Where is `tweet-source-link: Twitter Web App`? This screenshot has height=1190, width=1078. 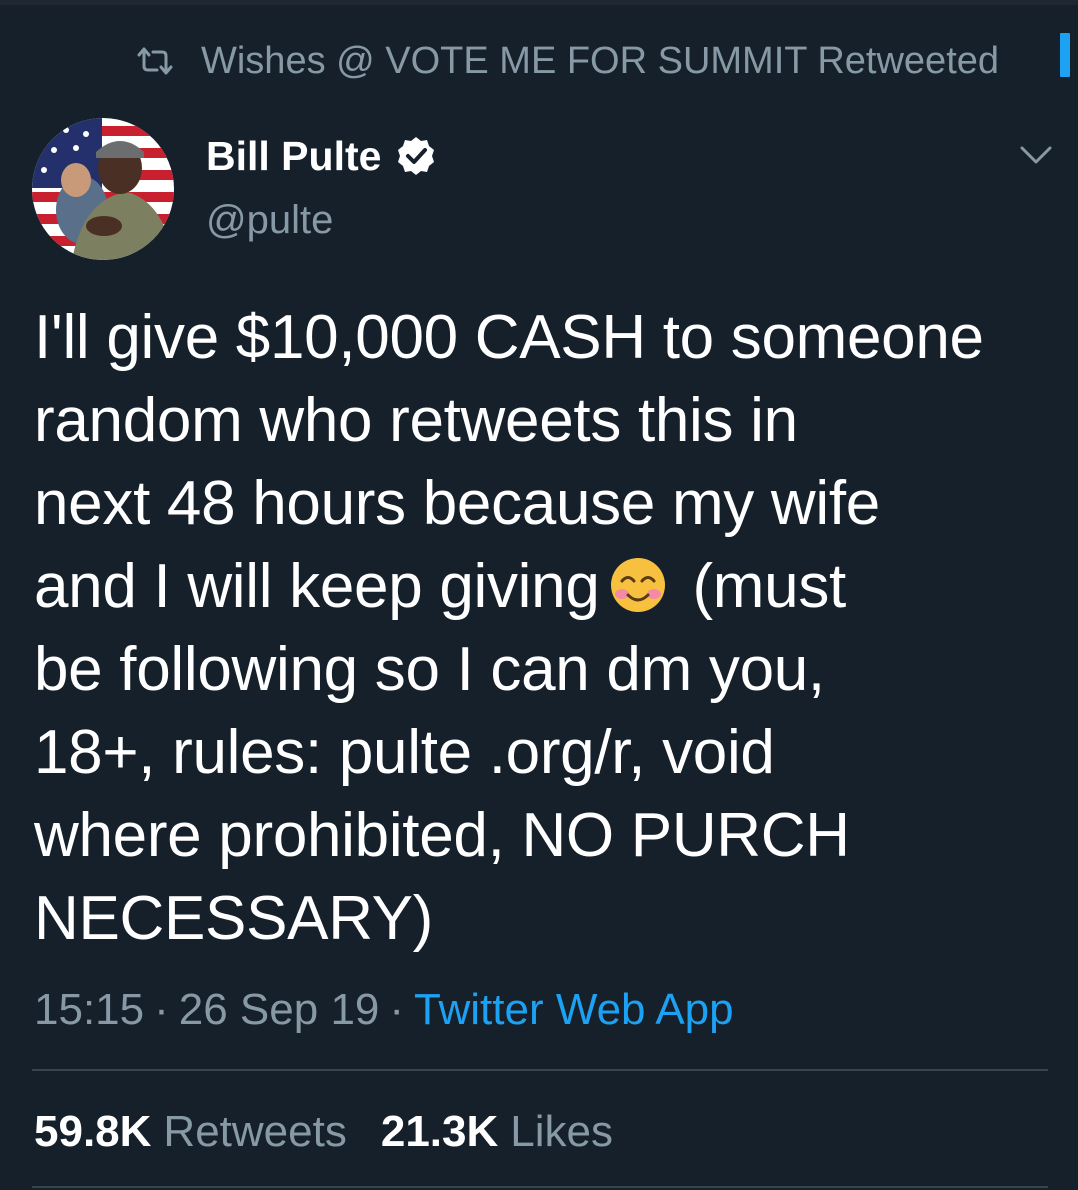 tweet-source-link: Twitter Web App is located at coordinates (574, 1010).